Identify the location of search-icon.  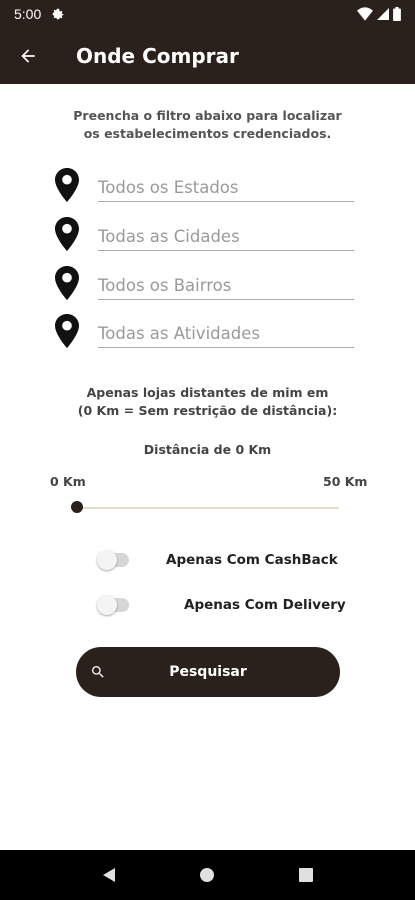
(98, 672).